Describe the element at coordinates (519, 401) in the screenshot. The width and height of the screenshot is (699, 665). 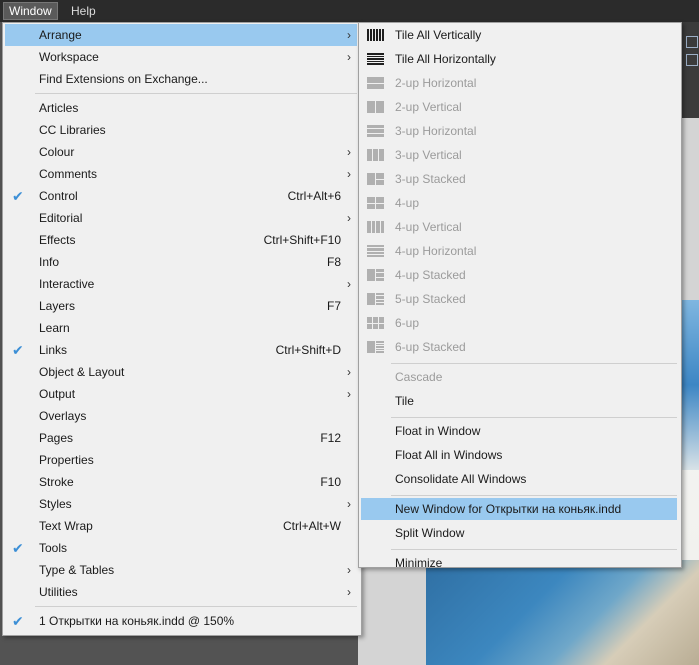
I see `arrange_menu-item-tile: Tile` at that location.